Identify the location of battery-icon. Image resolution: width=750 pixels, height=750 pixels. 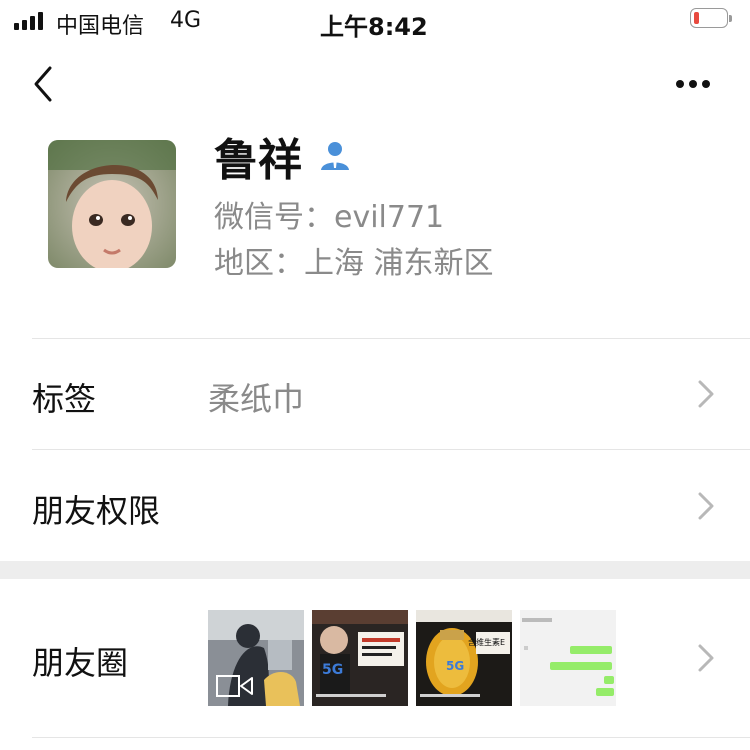
(712, 19).